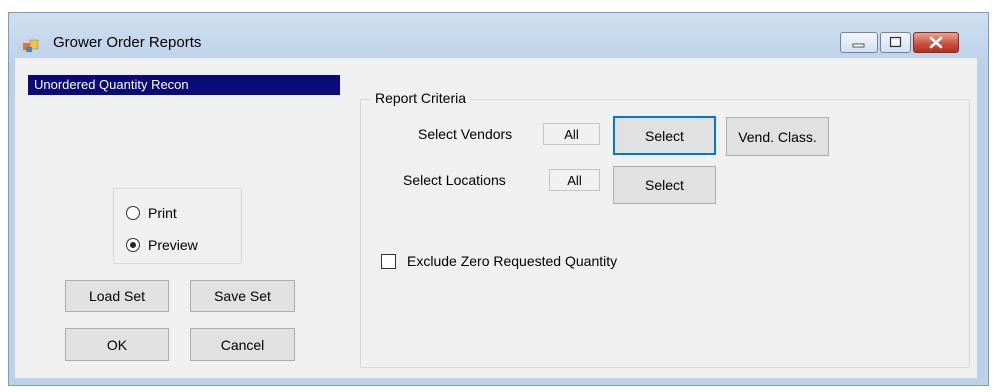  I want to click on locations-value: All, so click(574, 180).